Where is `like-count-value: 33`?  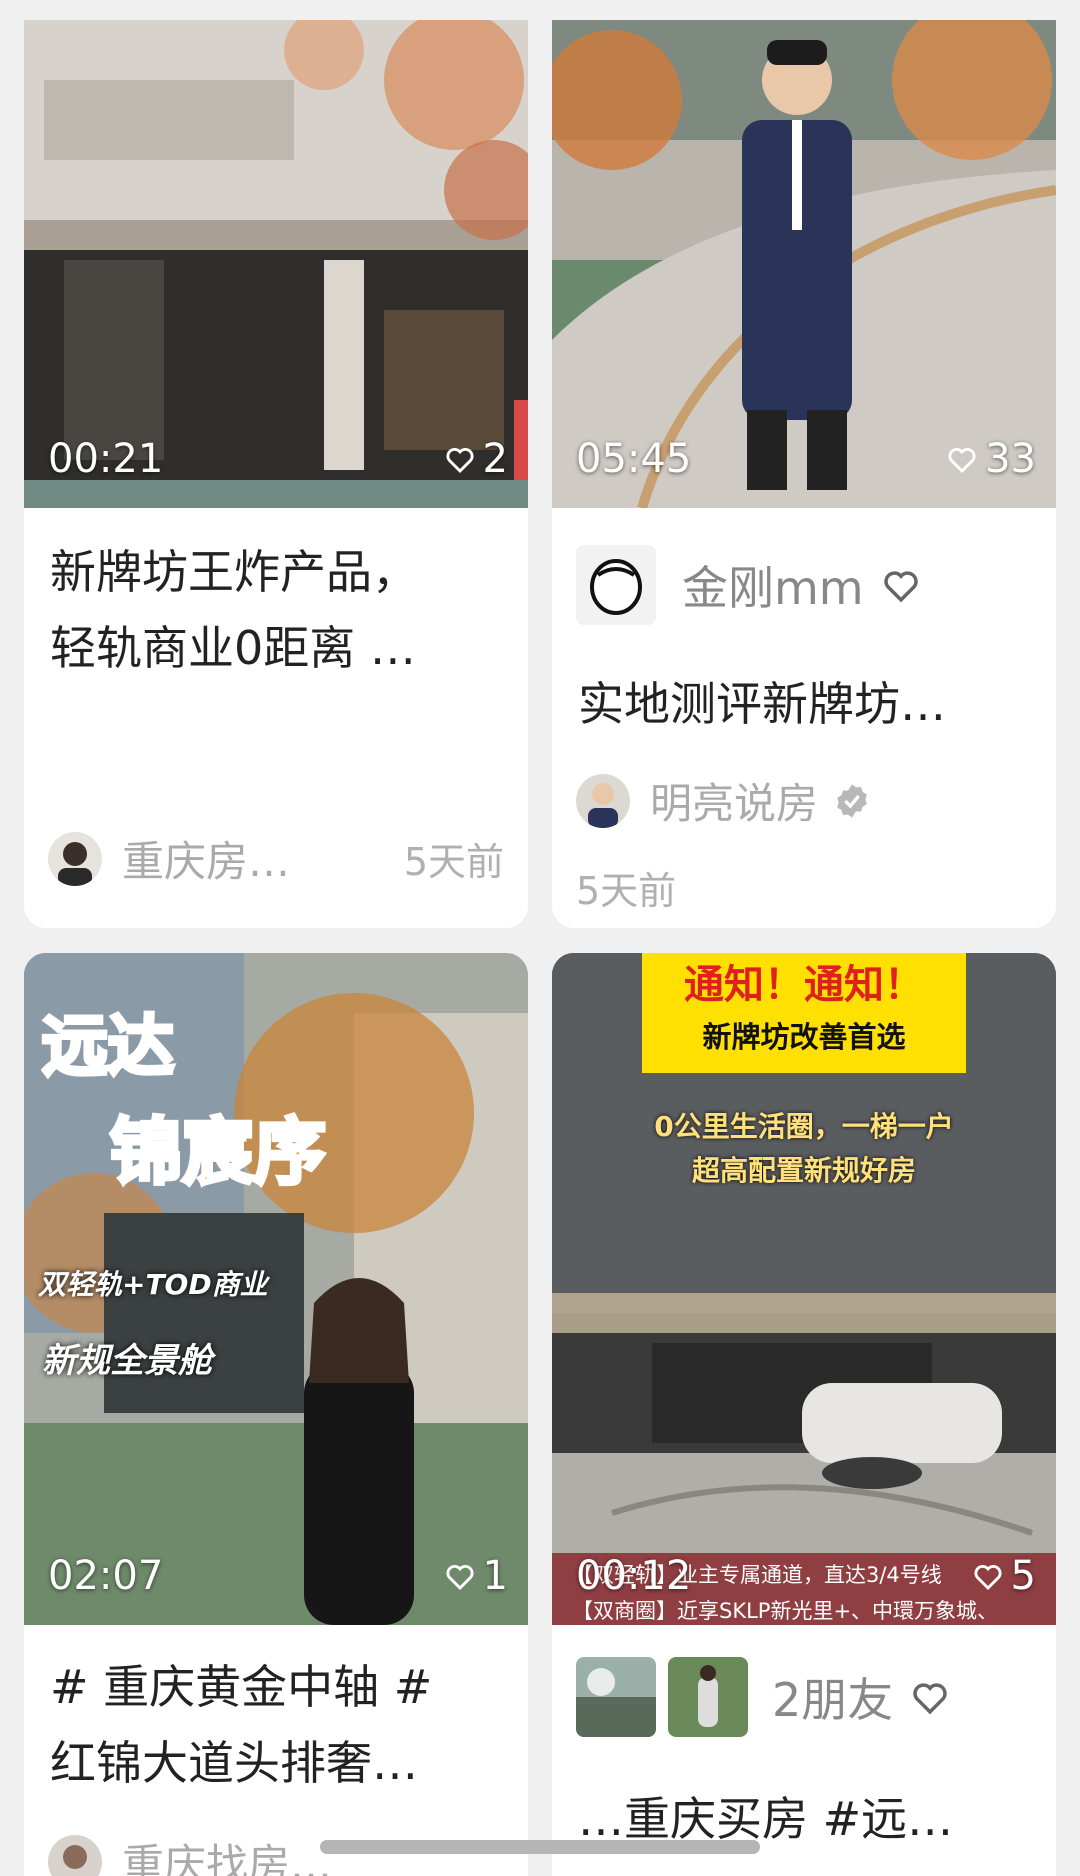
like-count-value: 33 is located at coordinates (1010, 459).